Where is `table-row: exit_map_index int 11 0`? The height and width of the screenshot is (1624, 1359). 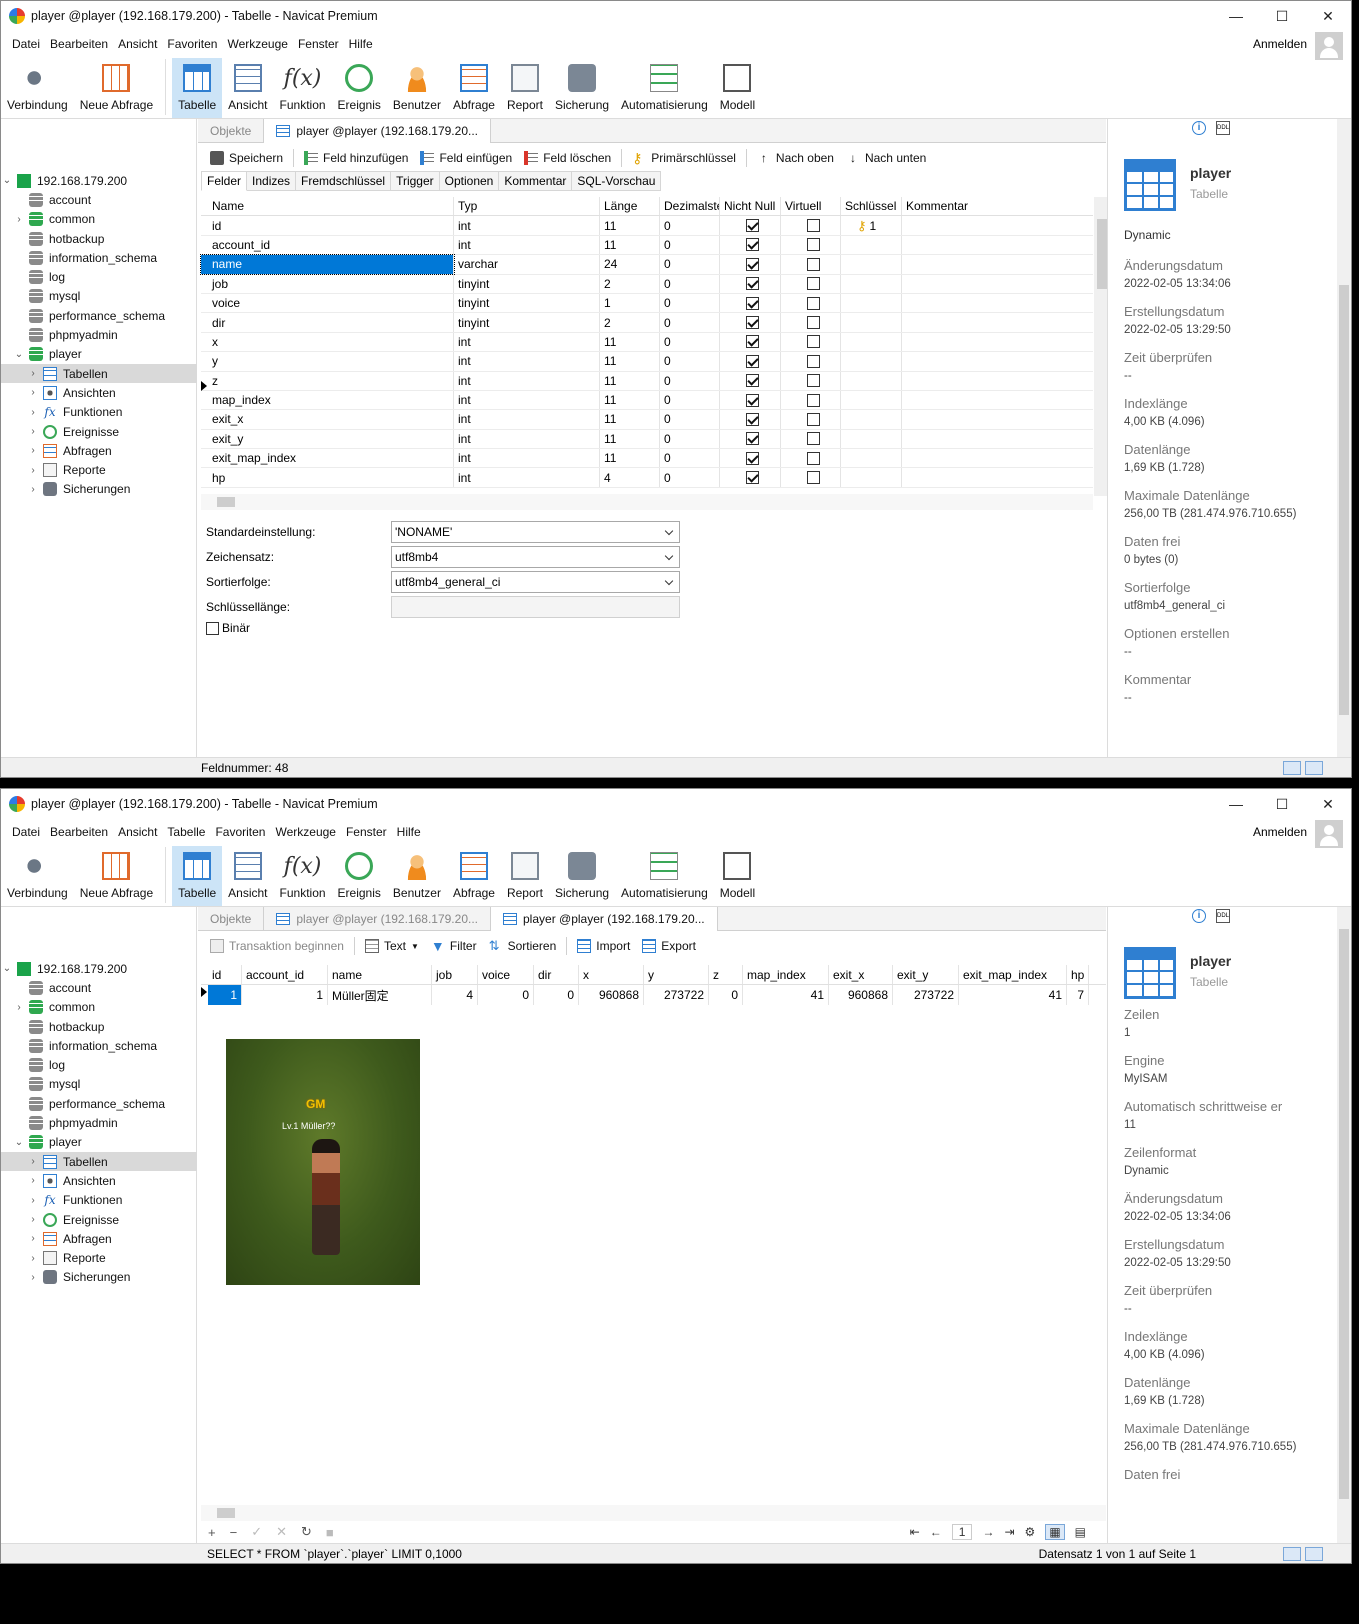
table-row: exit_map_index int 11 0 is located at coordinates (647, 459).